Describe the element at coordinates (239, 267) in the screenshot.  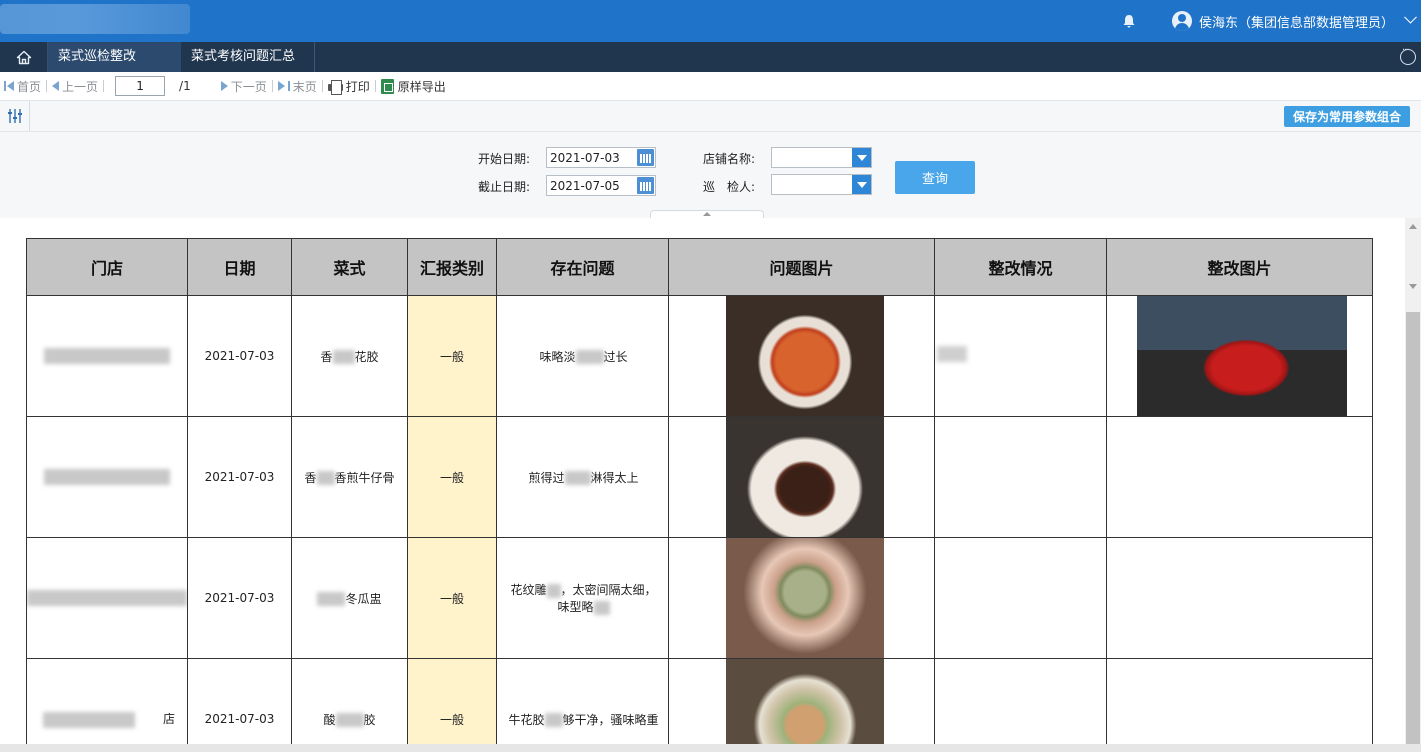
I see `column-header: 日期` at that location.